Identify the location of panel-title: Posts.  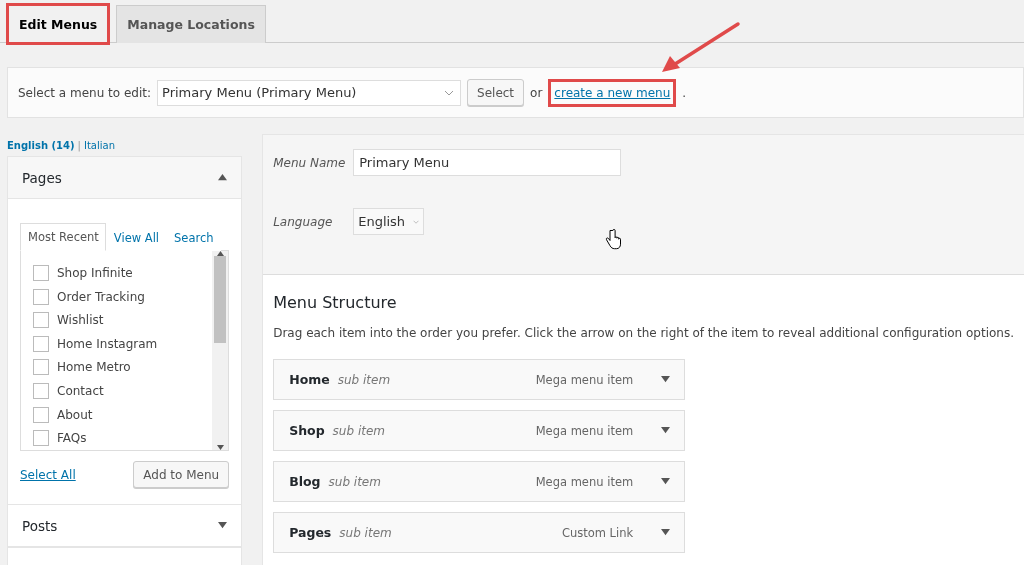
(40, 525).